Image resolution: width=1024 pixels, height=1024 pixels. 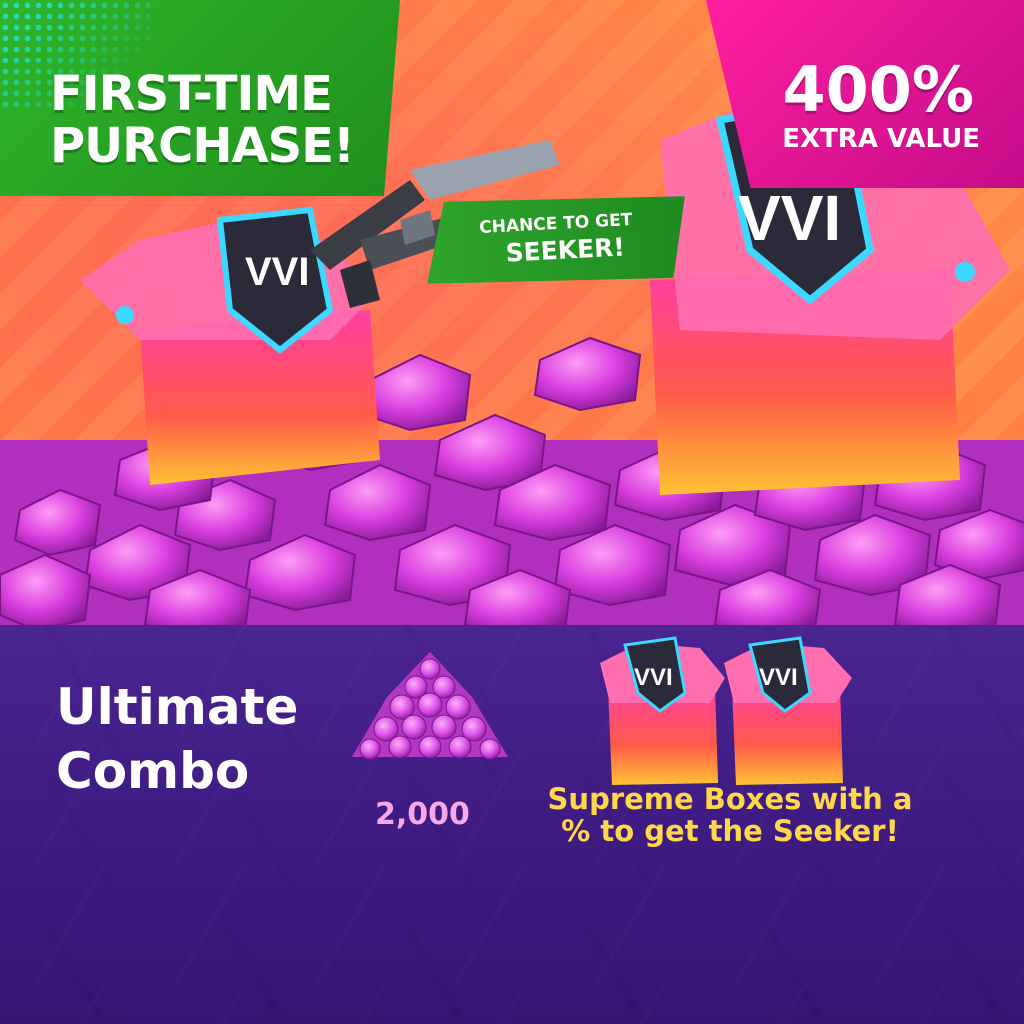 I want to click on first-time-purchase-title: FIRST-TIME PURCHASE!, so click(x=220, y=120).